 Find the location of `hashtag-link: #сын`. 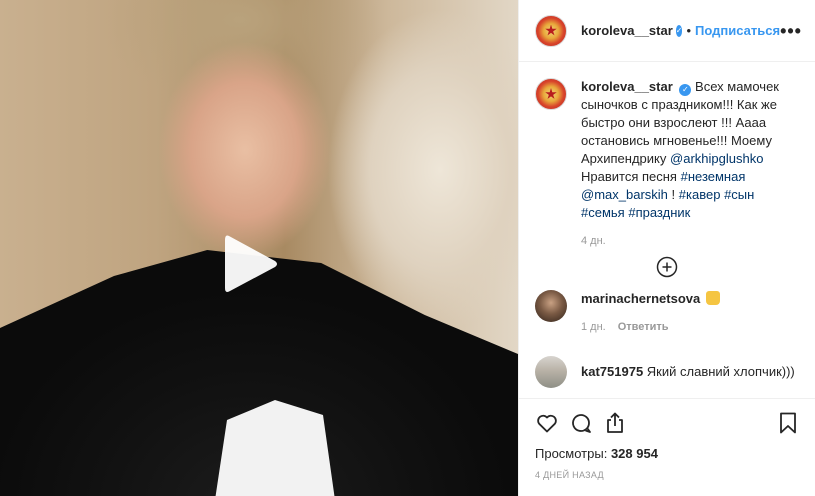

hashtag-link: #сын is located at coordinates (739, 194).